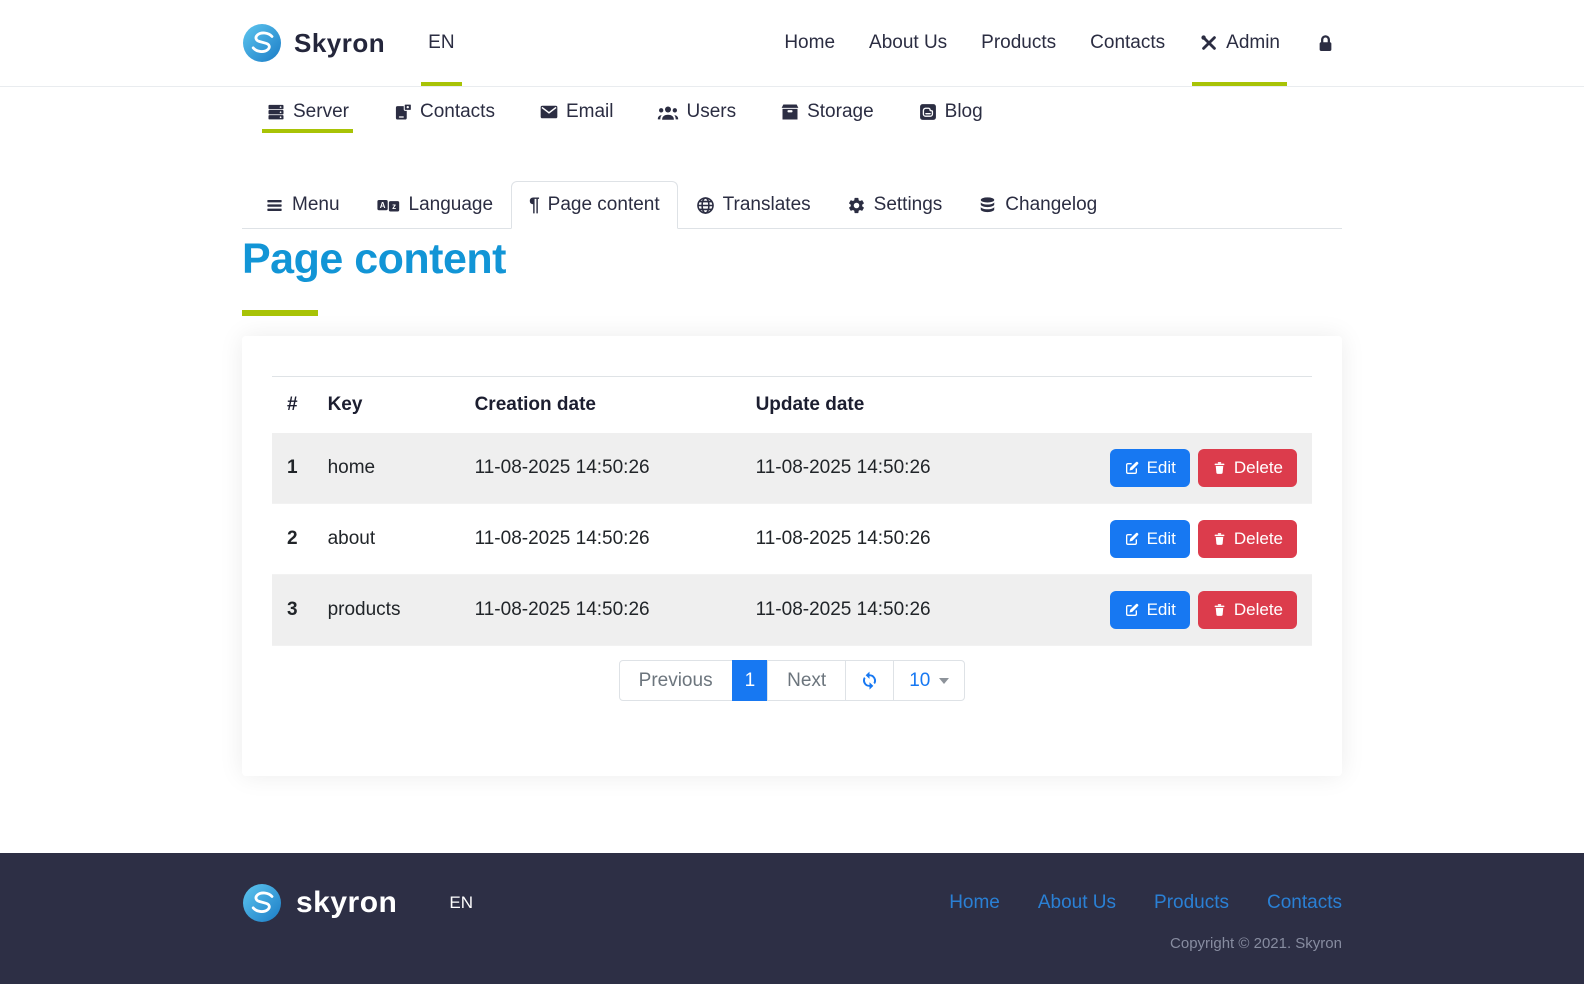 This screenshot has width=1584, height=984. What do you see at coordinates (974, 903) in the screenshot?
I see `footer-link-home: Home` at bounding box center [974, 903].